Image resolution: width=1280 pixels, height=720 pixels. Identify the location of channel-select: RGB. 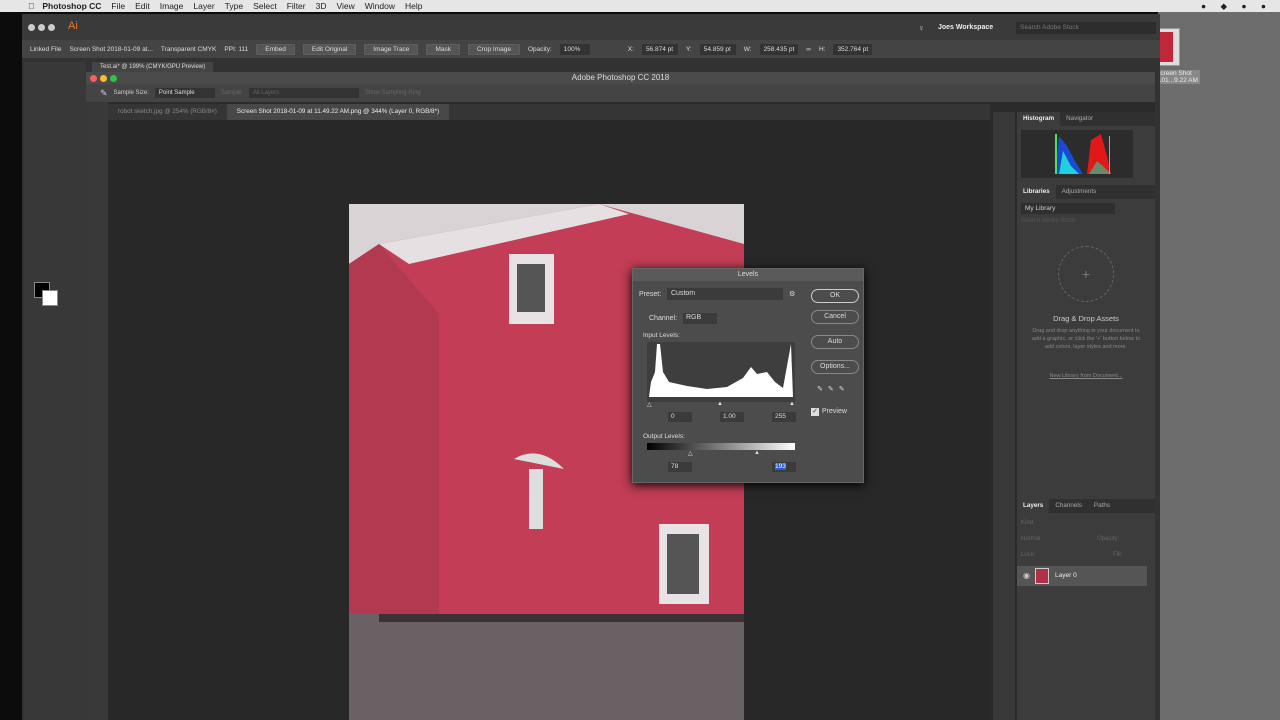
(700, 318).